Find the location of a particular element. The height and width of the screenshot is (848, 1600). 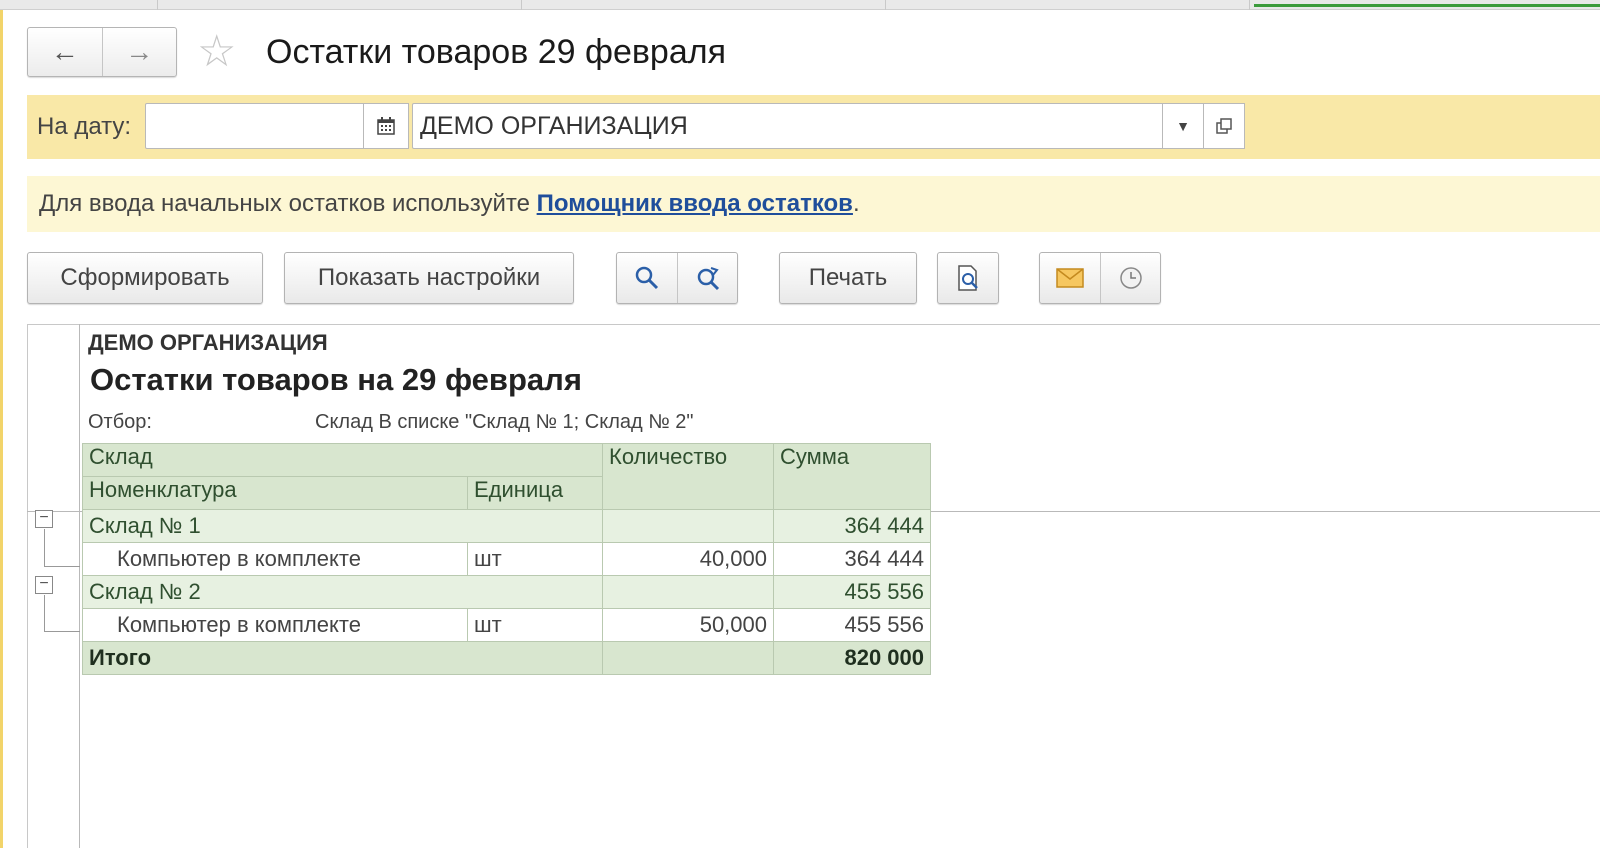

window-tab-strip is located at coordinates (800, 5).